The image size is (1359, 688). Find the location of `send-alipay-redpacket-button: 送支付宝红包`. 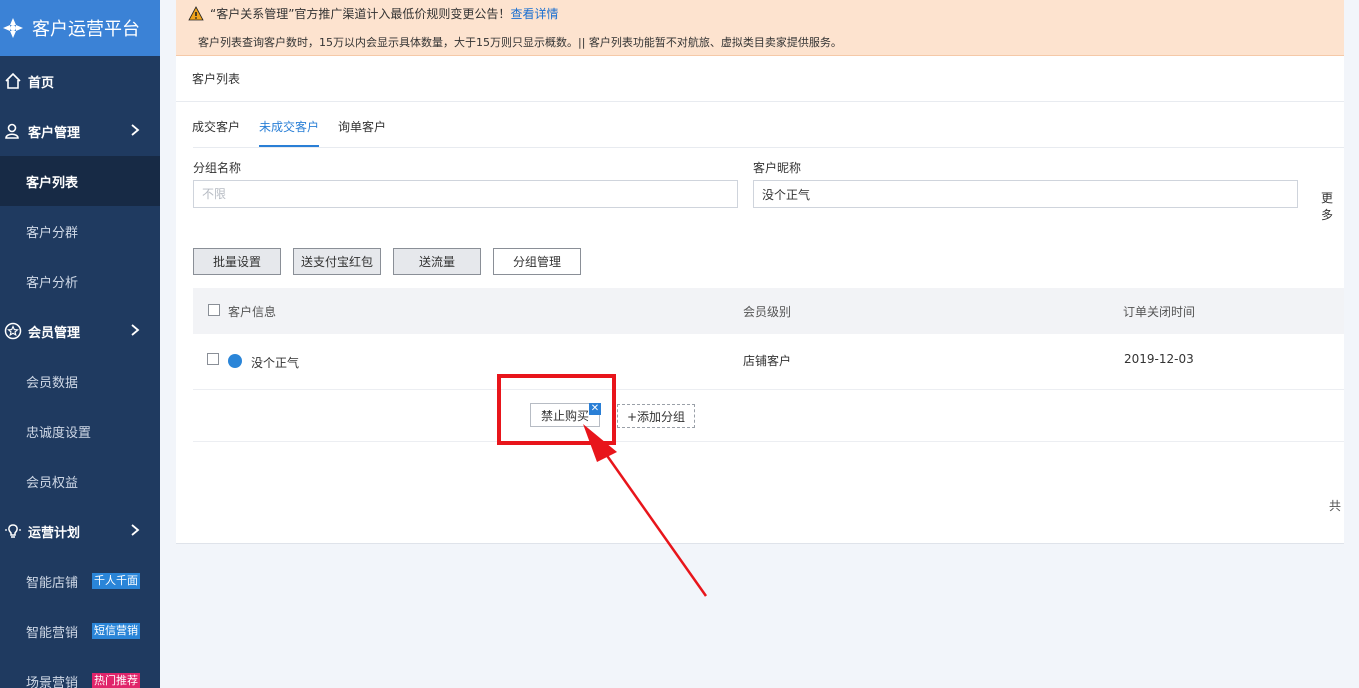

send-alipay-redpacket-button: 送支付宝红包 is located at coordinates (337, 261).